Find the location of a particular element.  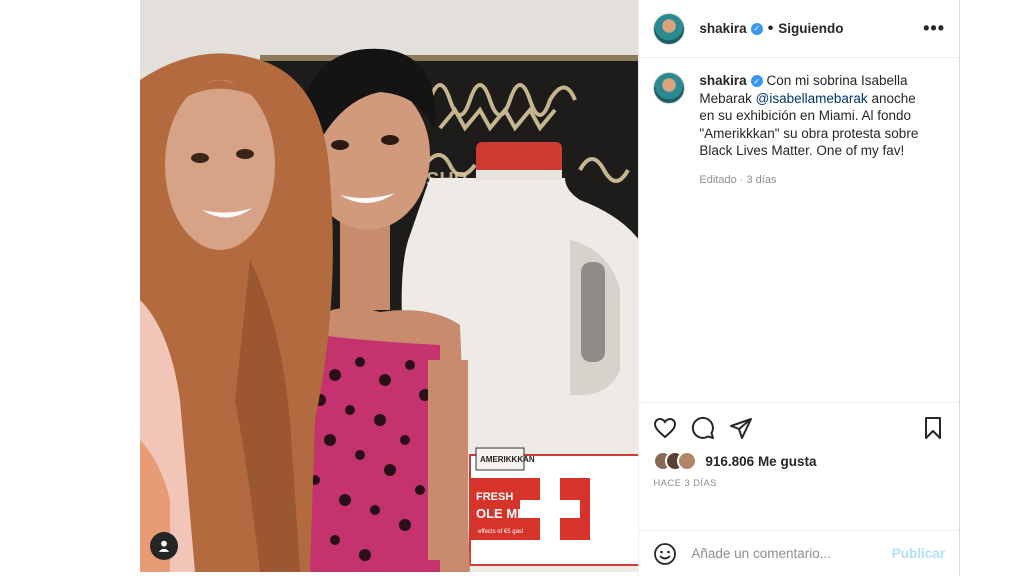

action-bar: 916.806 Me gusta HACE 3 DÍAS is located at coordinates (799, 466).